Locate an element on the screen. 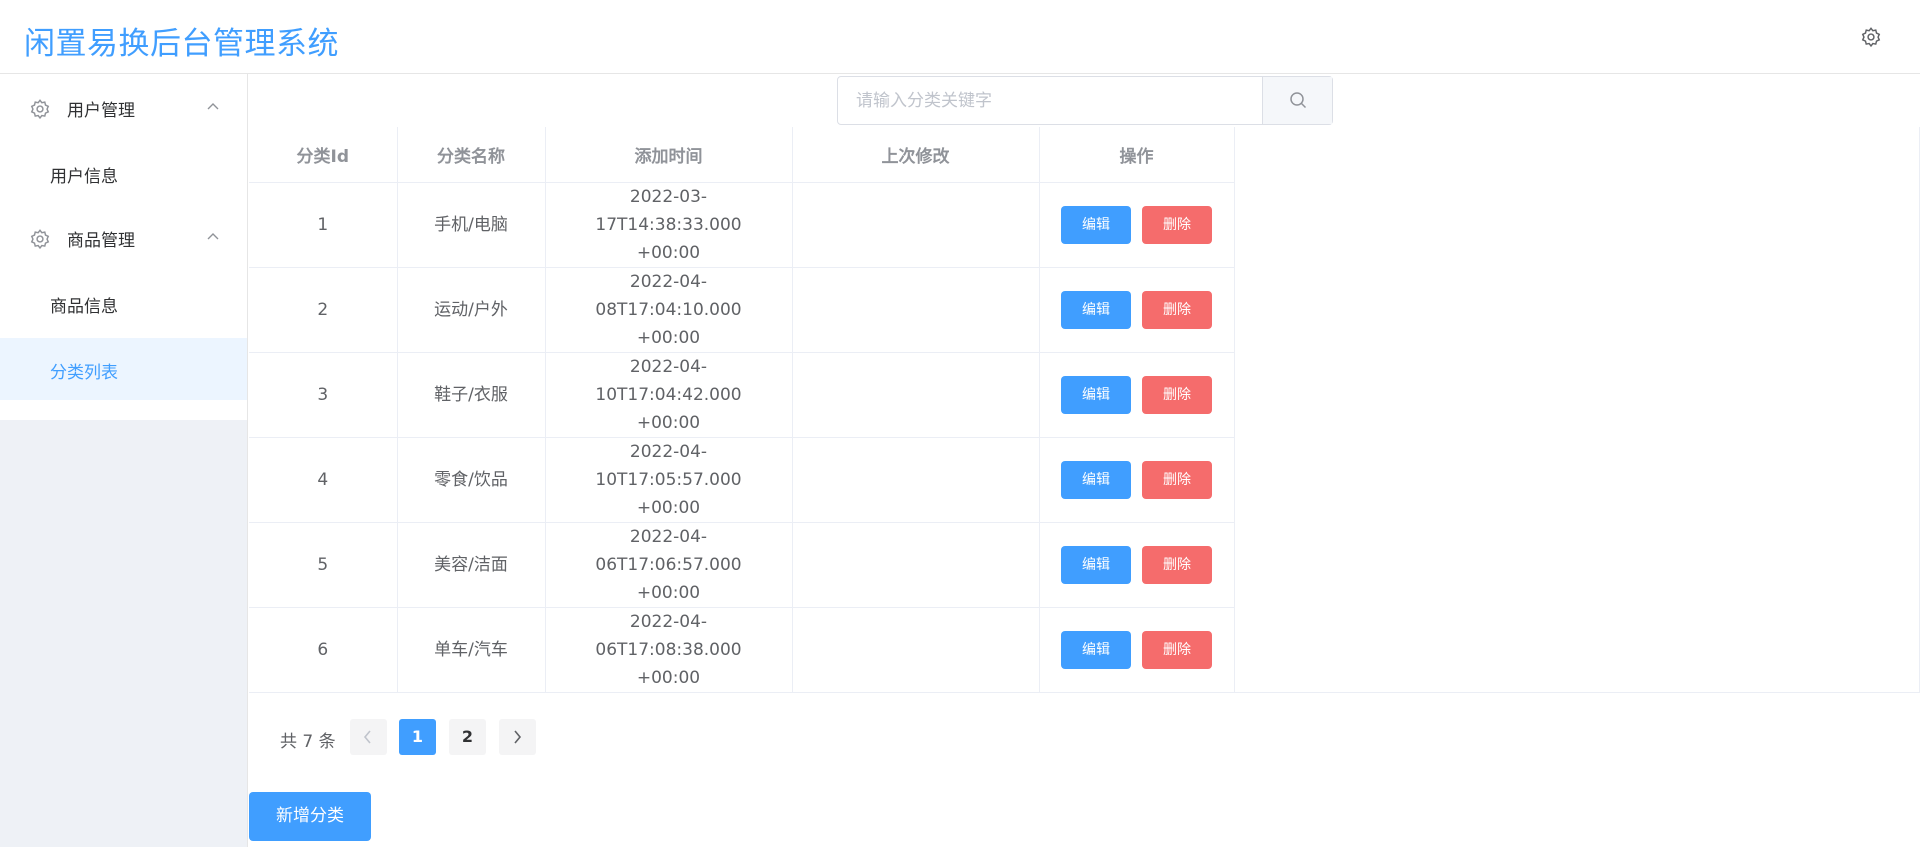 The width and height of the screenshot is (1920, 847). table-row: 6 单车/汽车 2022-04-06T17:08:38.000 +00:00 编辑 删除 is located at coordinates (742, 650).